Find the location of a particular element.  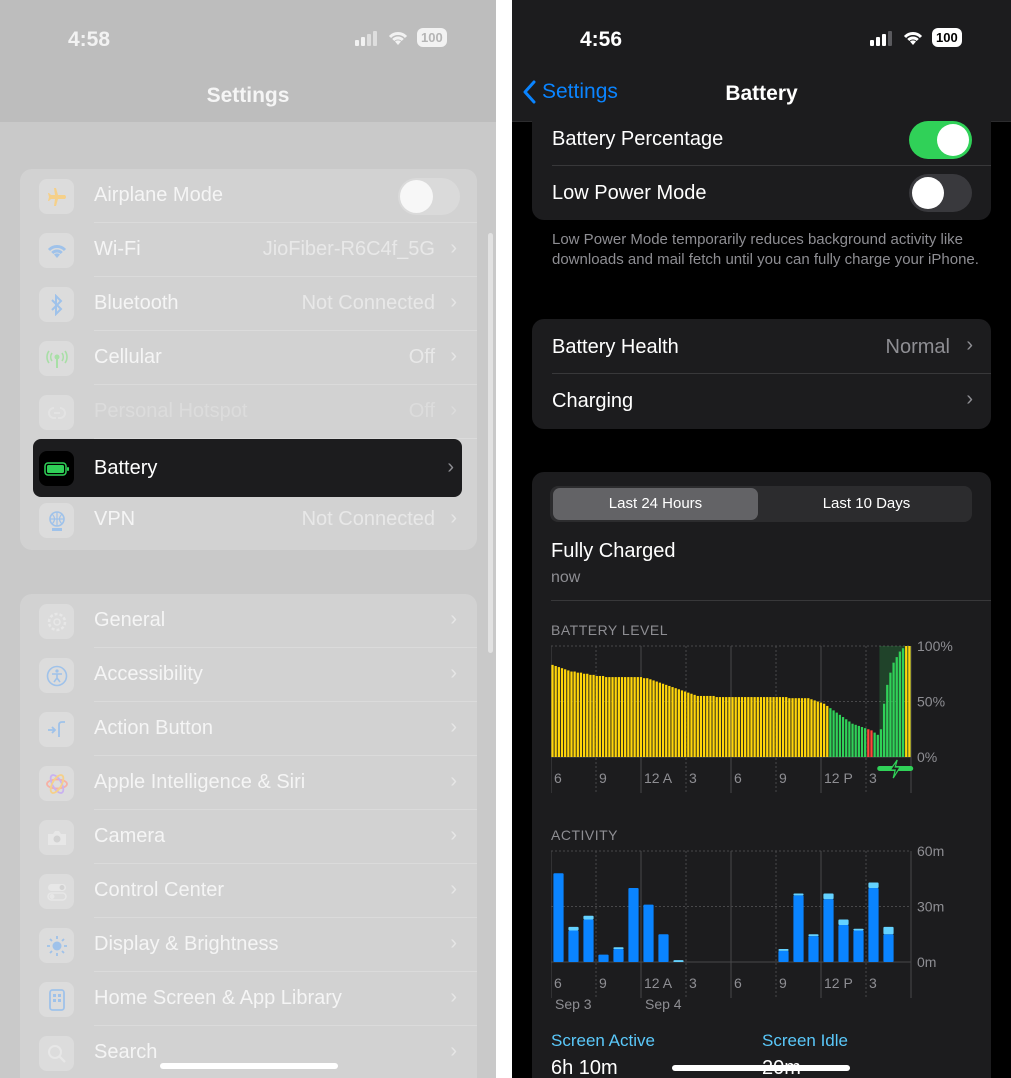

row-accessibility: Accessibility › is located at coordinates (248, 675).